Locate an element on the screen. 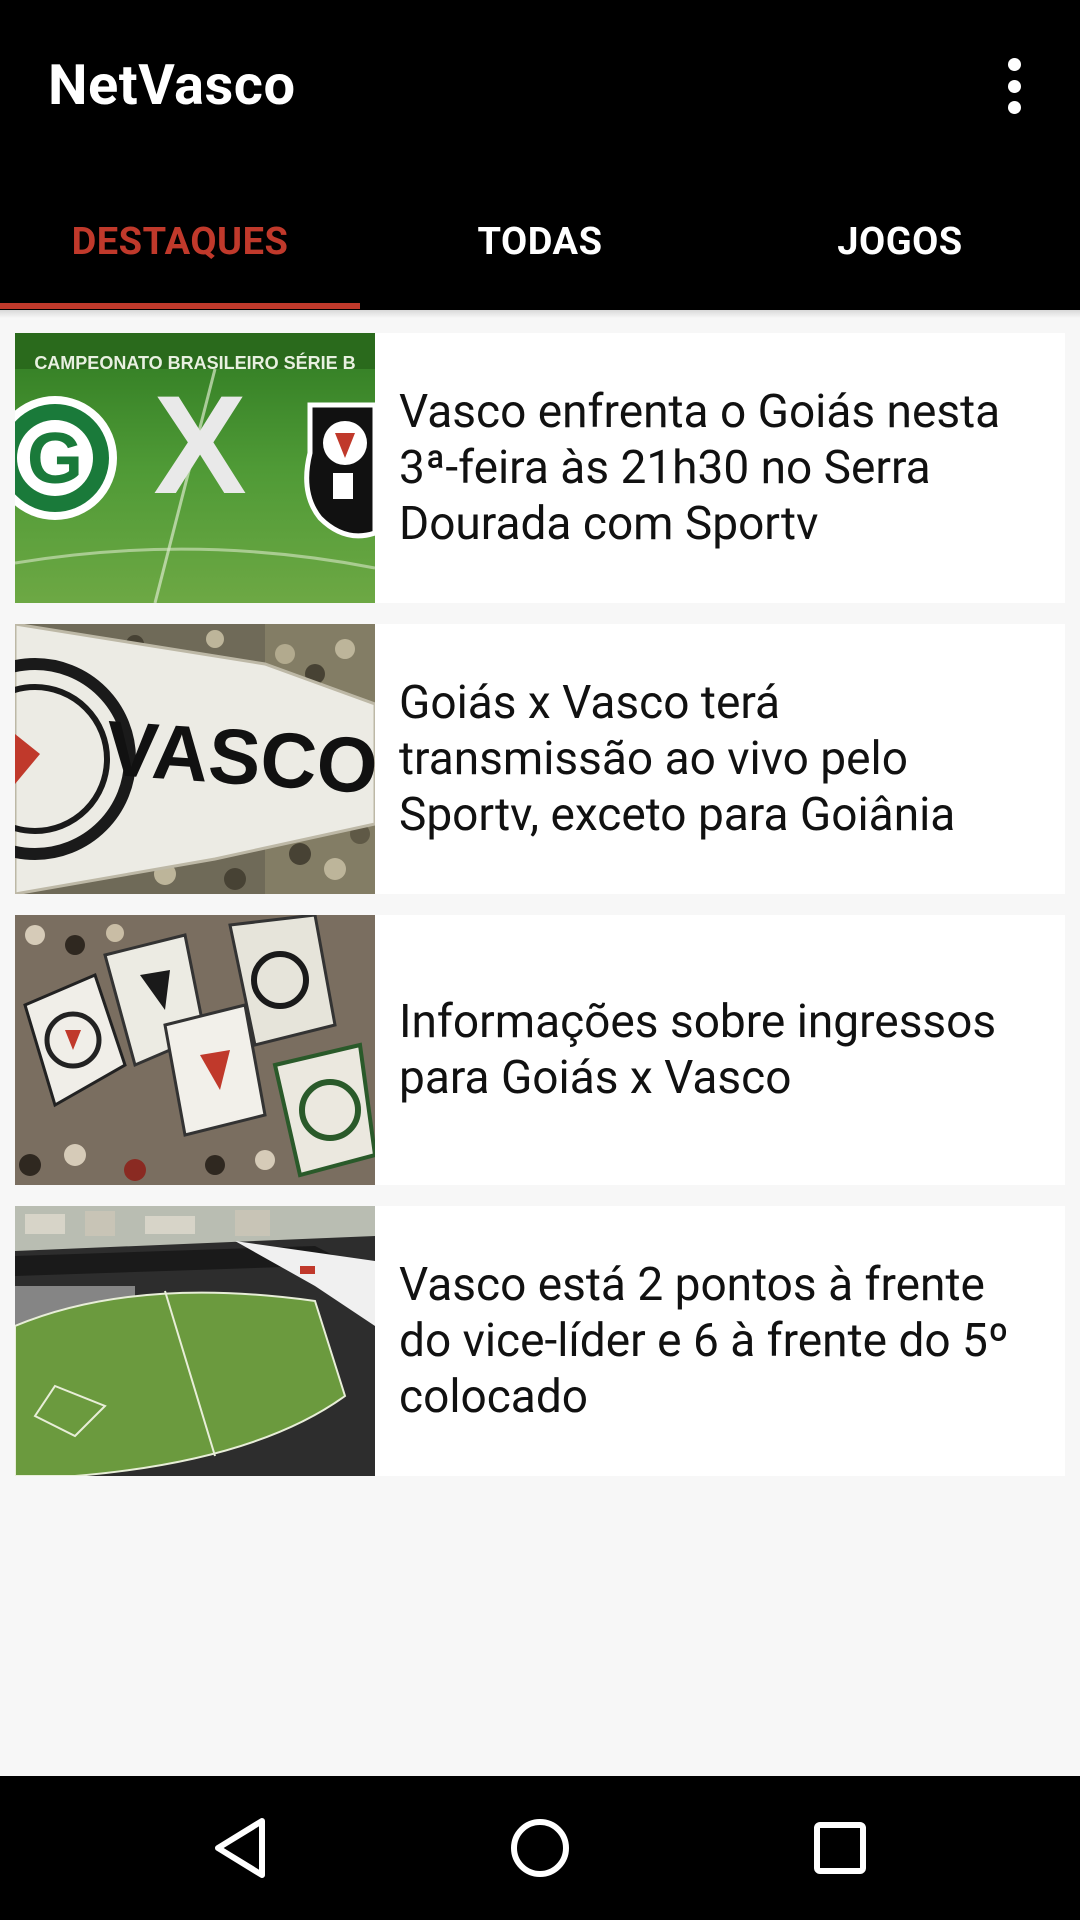  app-bar-shadow is located at coordinates (540, 314).